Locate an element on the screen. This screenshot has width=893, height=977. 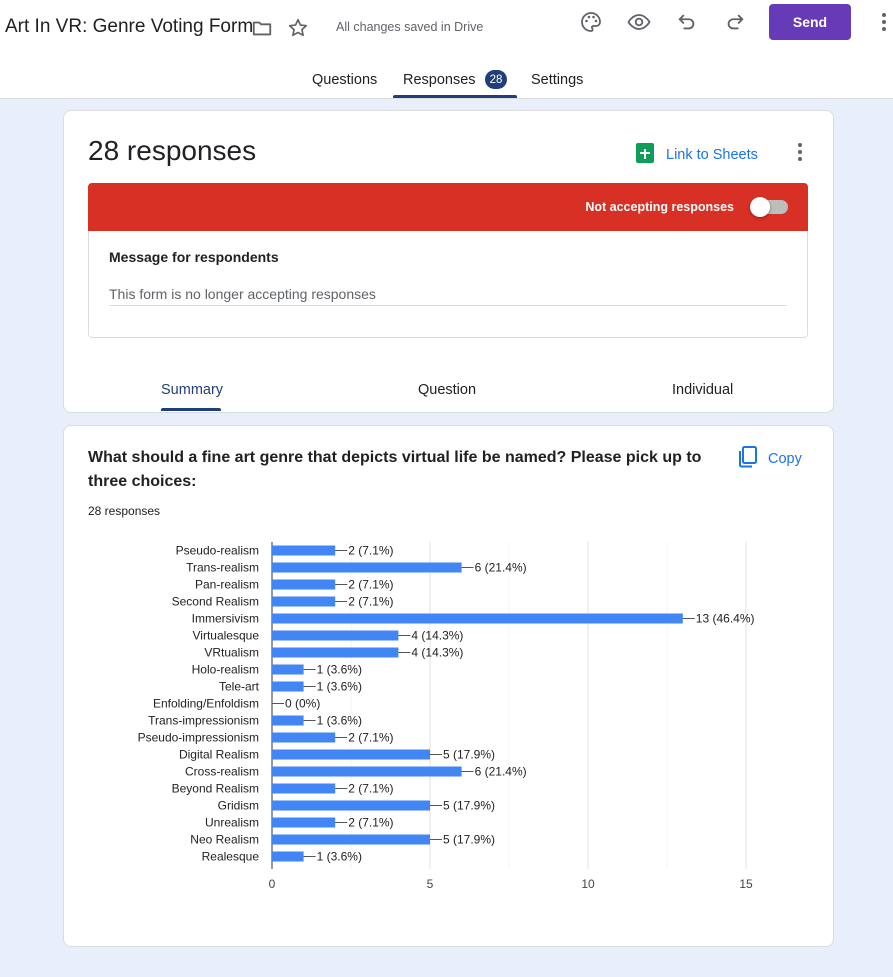
folder-icon is located at coordinates (262, 28).